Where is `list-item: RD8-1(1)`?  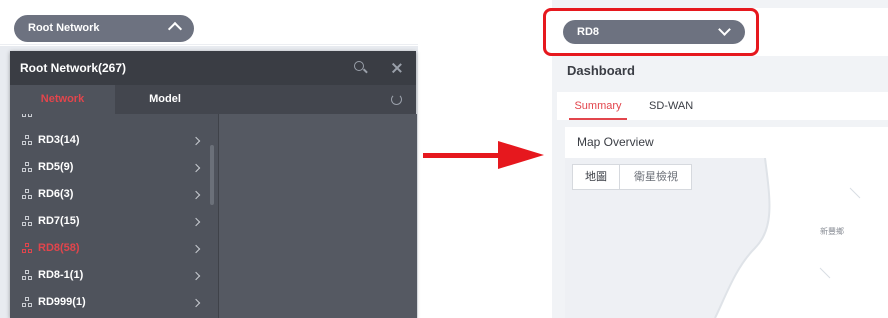 list-item: RD8-1(1) is located at coordinates (112, 275).